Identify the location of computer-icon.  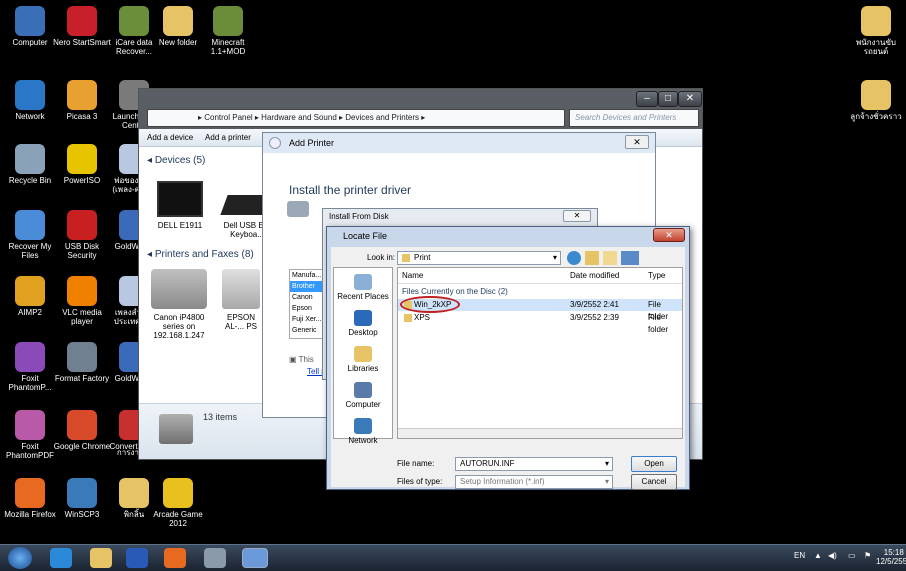
(363, 390).